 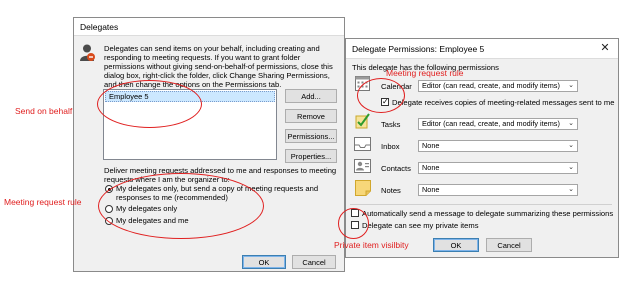 What do you see at coordinates (390, 146) in the screenshot?
I see `inbox-label: Inbox` at bounding box center [390, 146].